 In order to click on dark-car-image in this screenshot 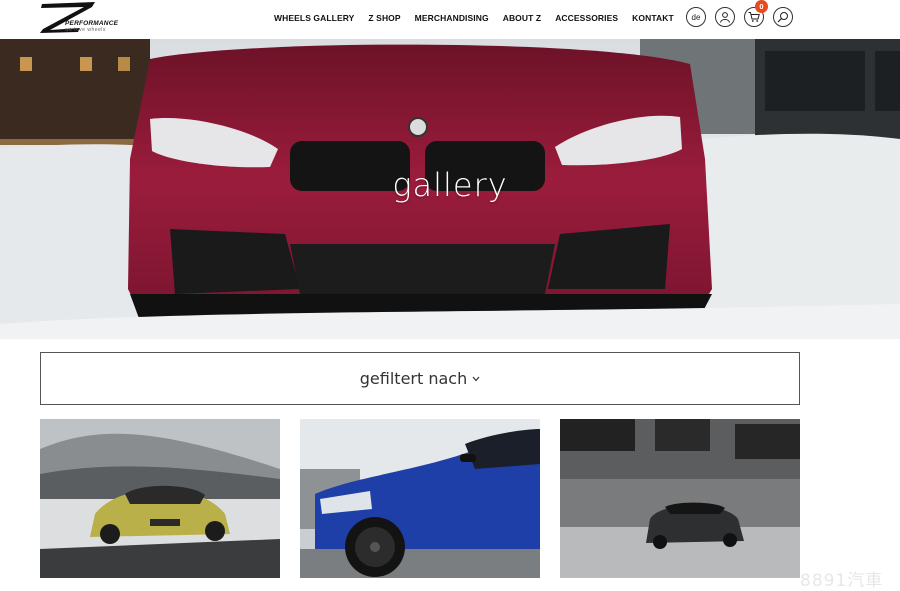, I will do `click(680, 498)`.